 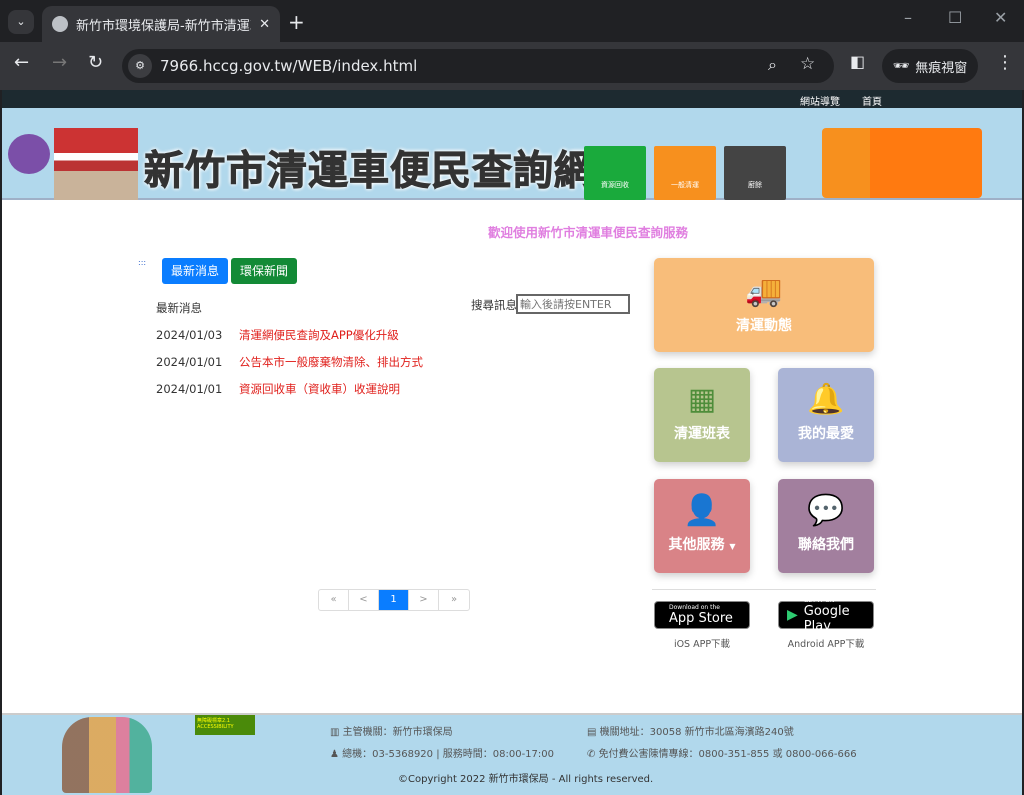 What do you see at coordinates (59, 62) in the screenshot?
I see `forward-button: →` at bounding box center [59, 62].